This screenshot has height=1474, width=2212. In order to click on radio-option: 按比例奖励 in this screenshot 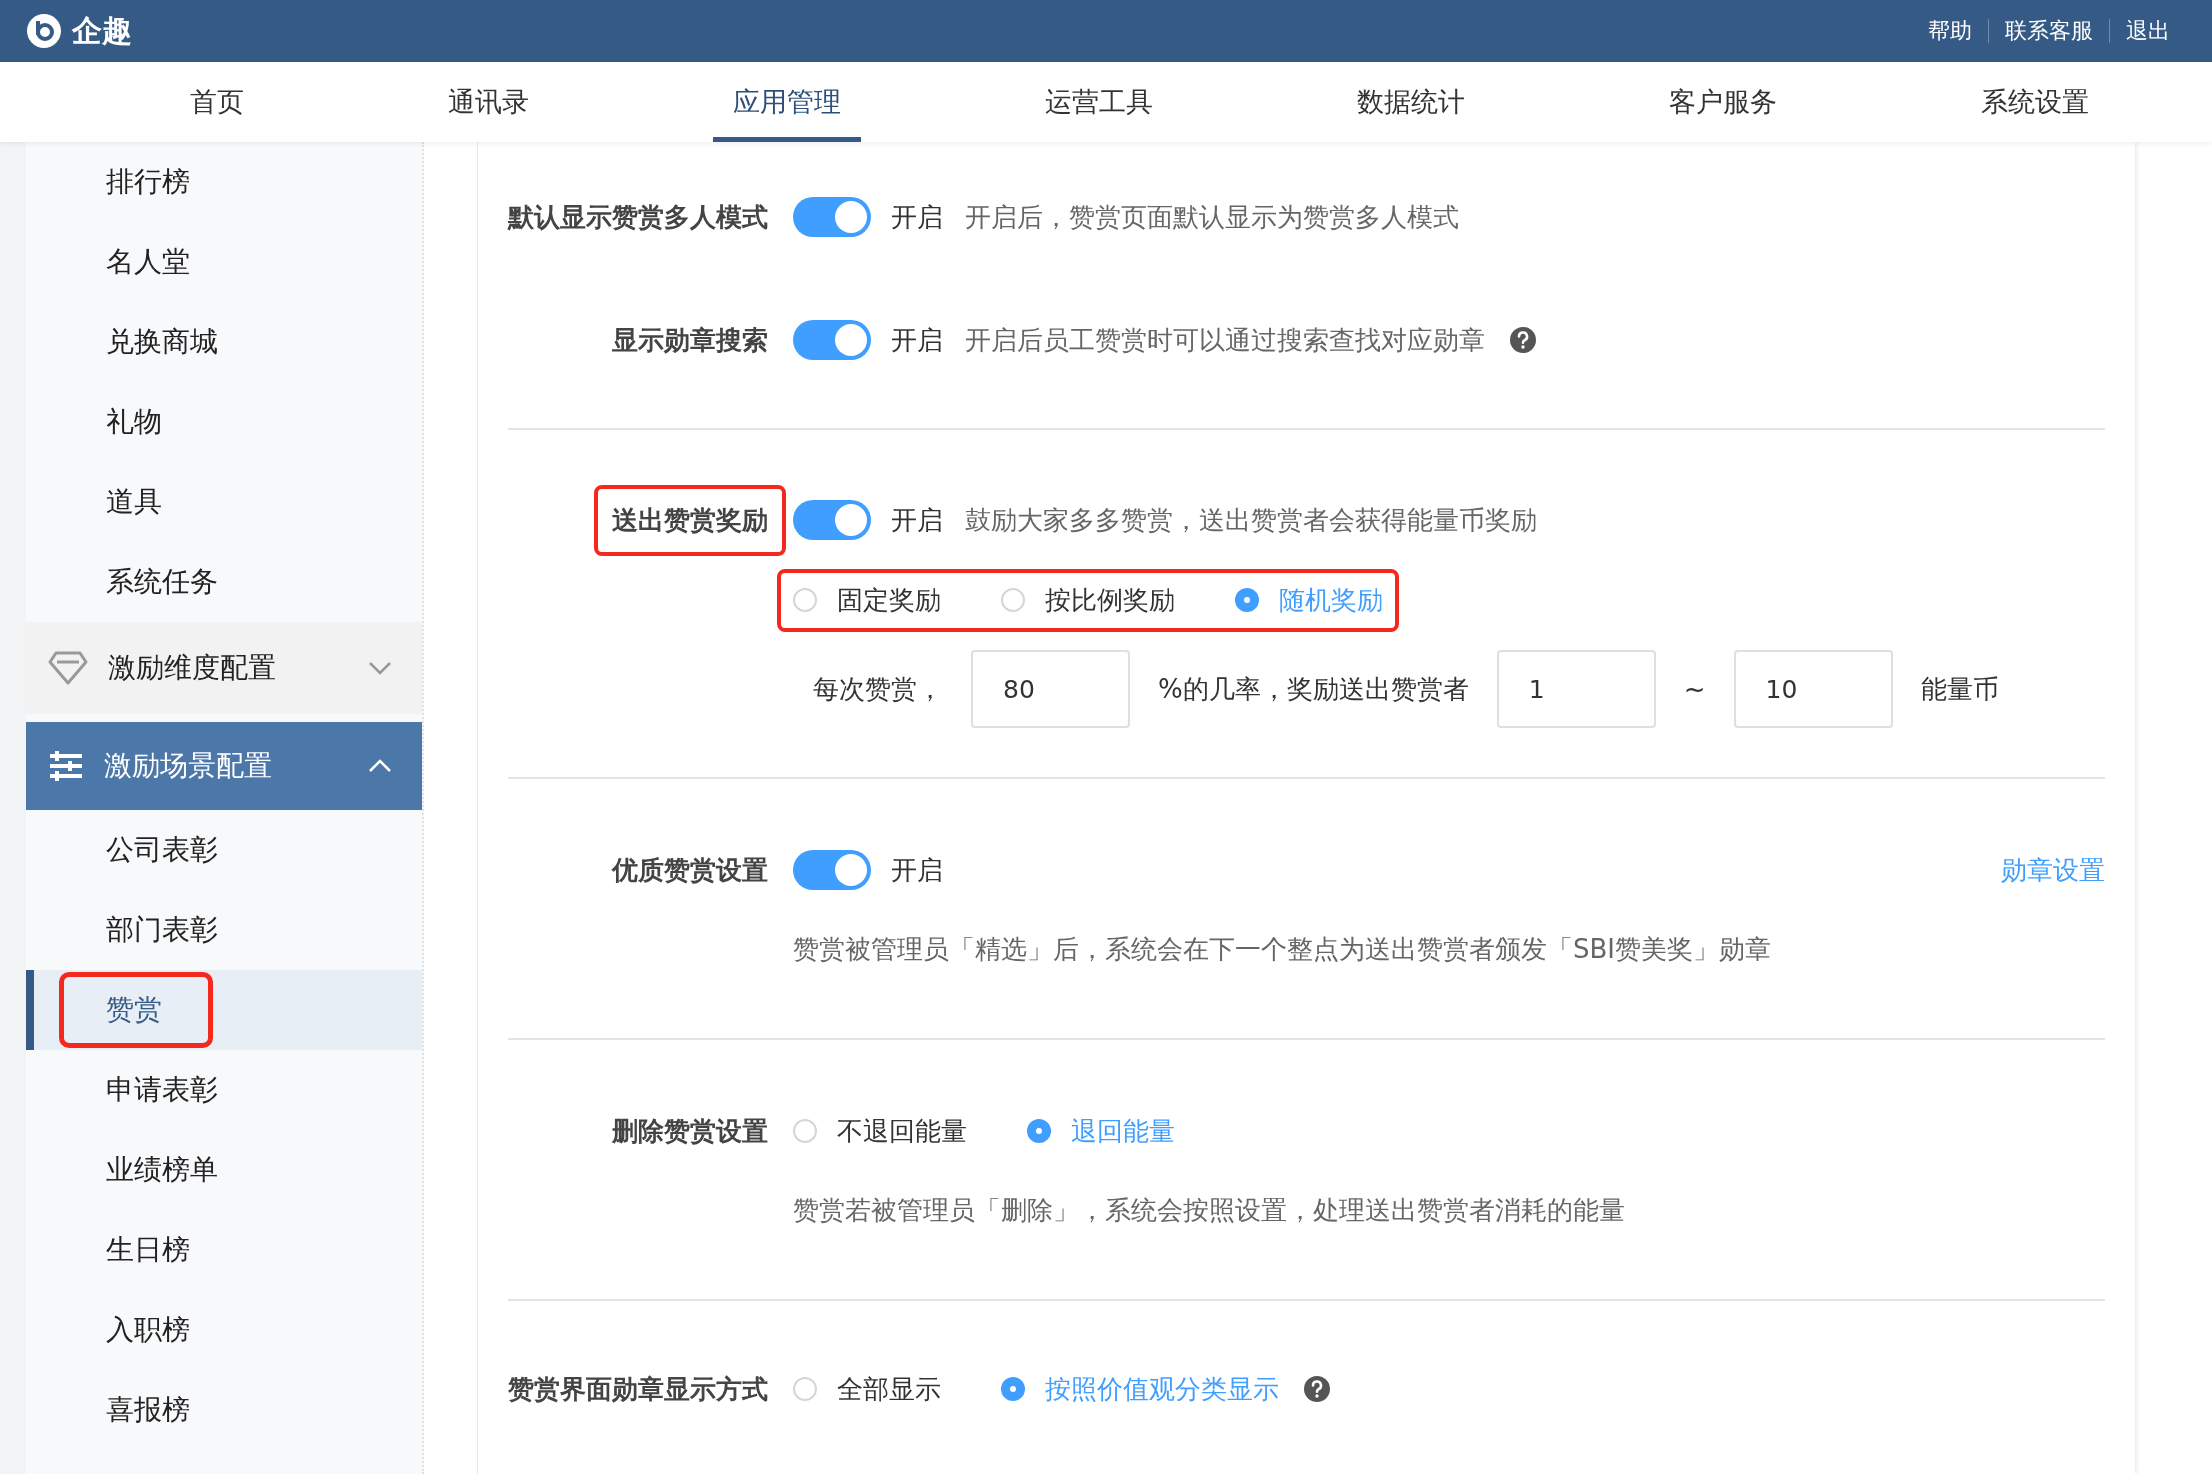, I will do `click(1088, 600)`.